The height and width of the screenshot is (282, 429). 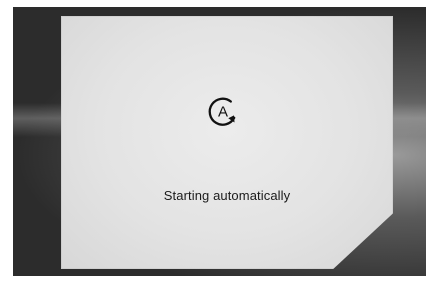 I want to click on auto-restart-icon: A, so click(x=222, y=111).